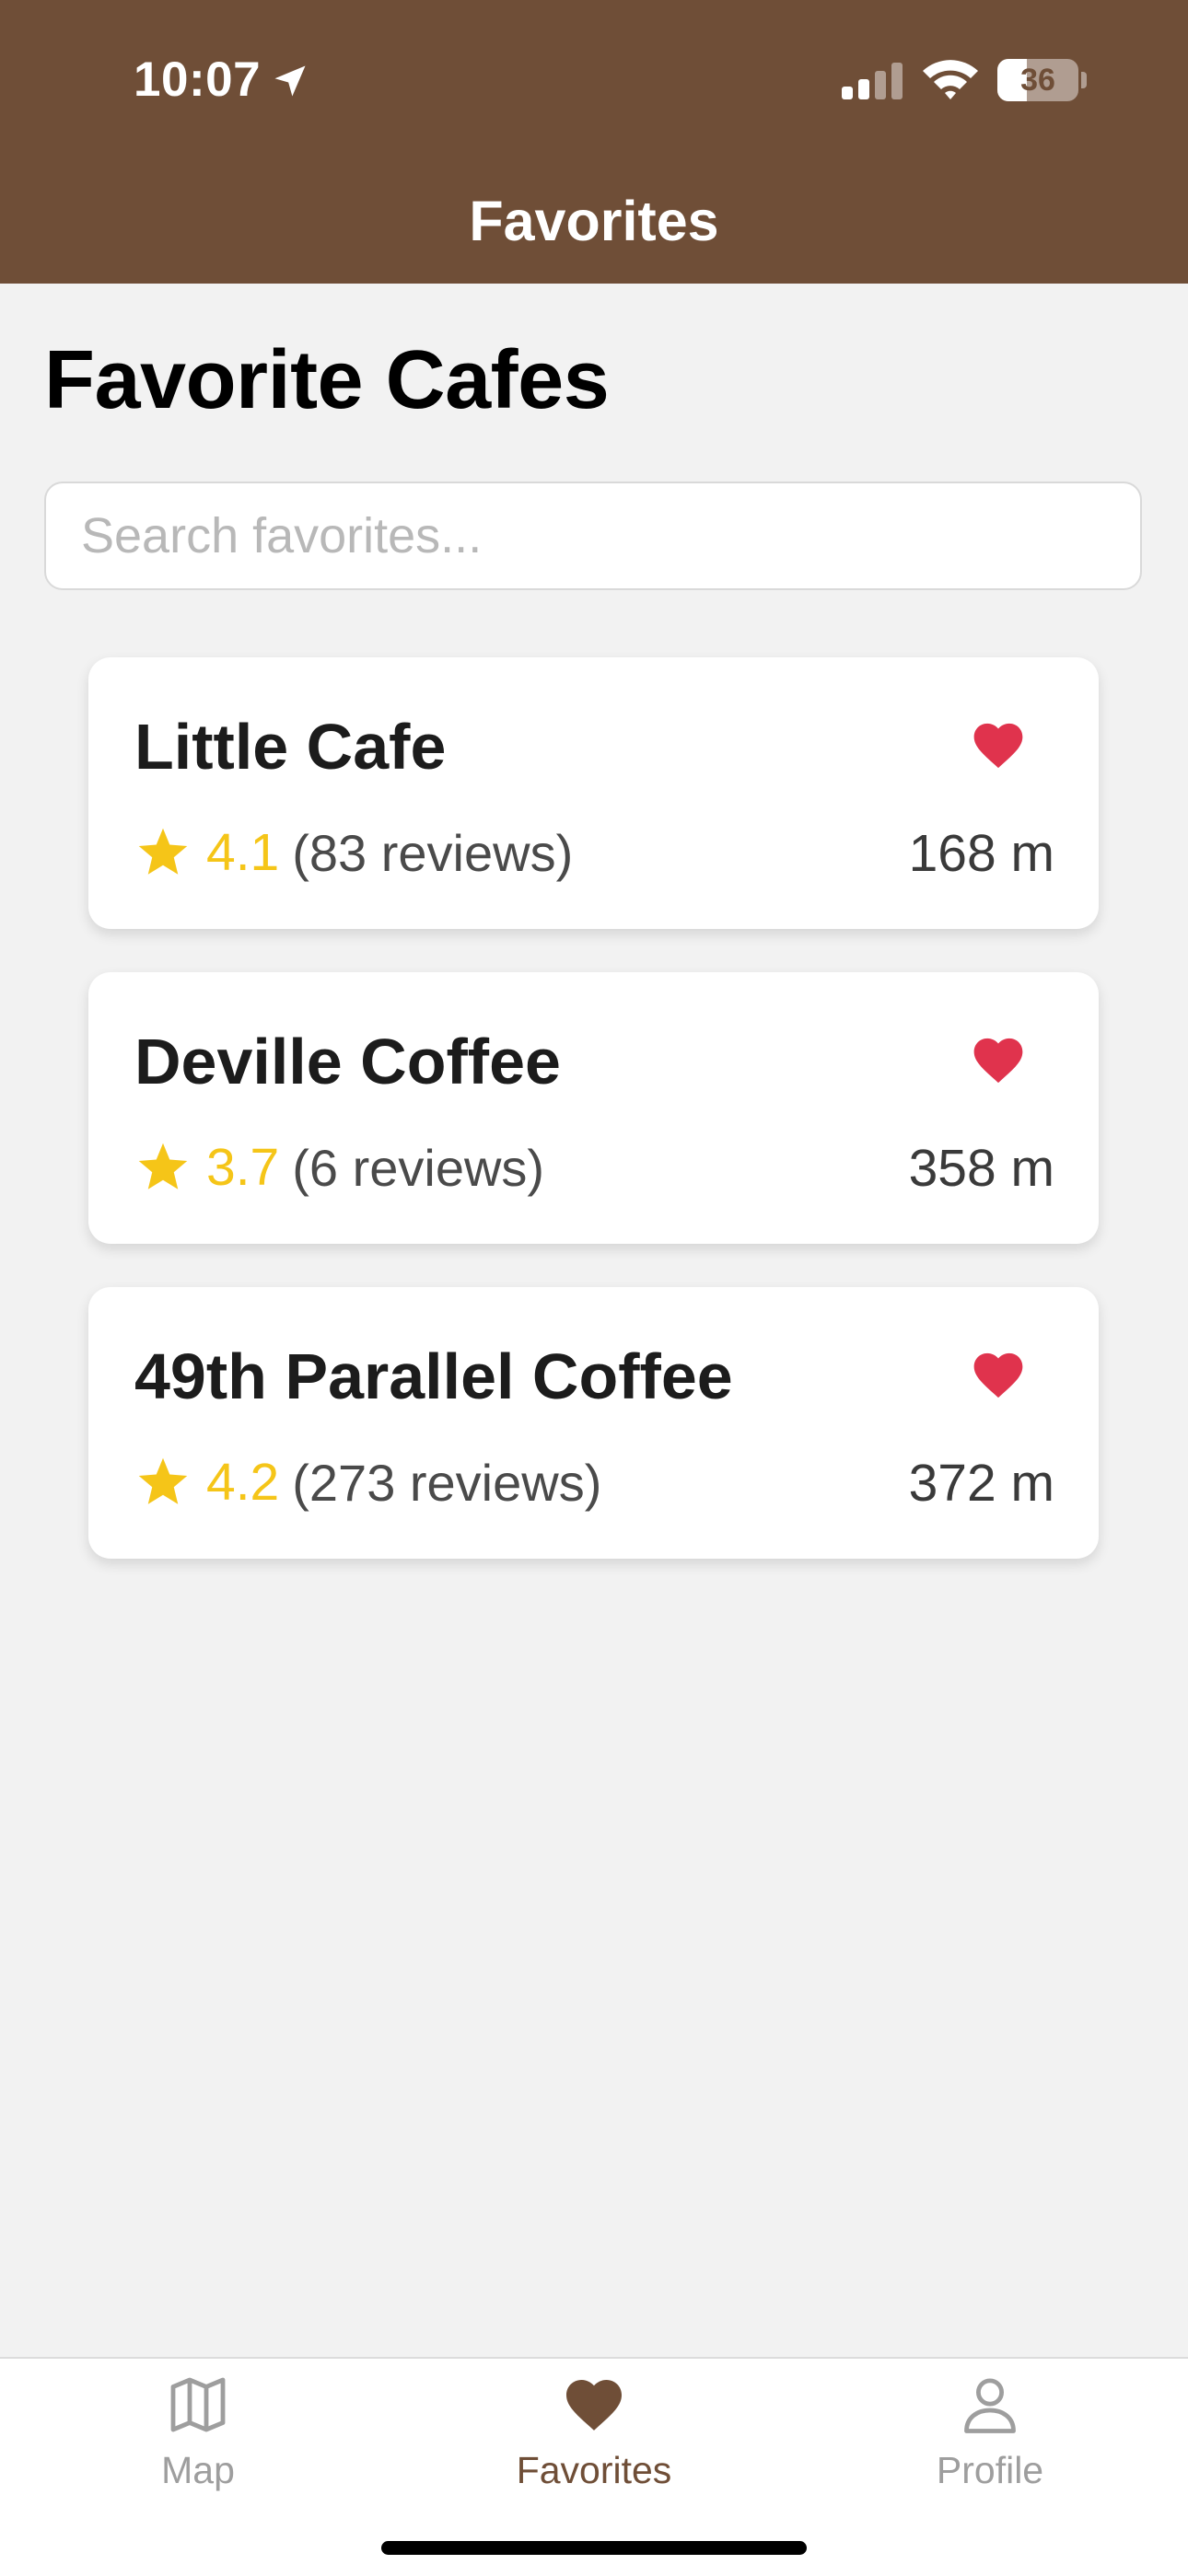 The image size is (1188, 2576). What do you see at coordinates (198, 2404) in the screenshot?
I see `map-icon` at bounding box center [198, 2404].